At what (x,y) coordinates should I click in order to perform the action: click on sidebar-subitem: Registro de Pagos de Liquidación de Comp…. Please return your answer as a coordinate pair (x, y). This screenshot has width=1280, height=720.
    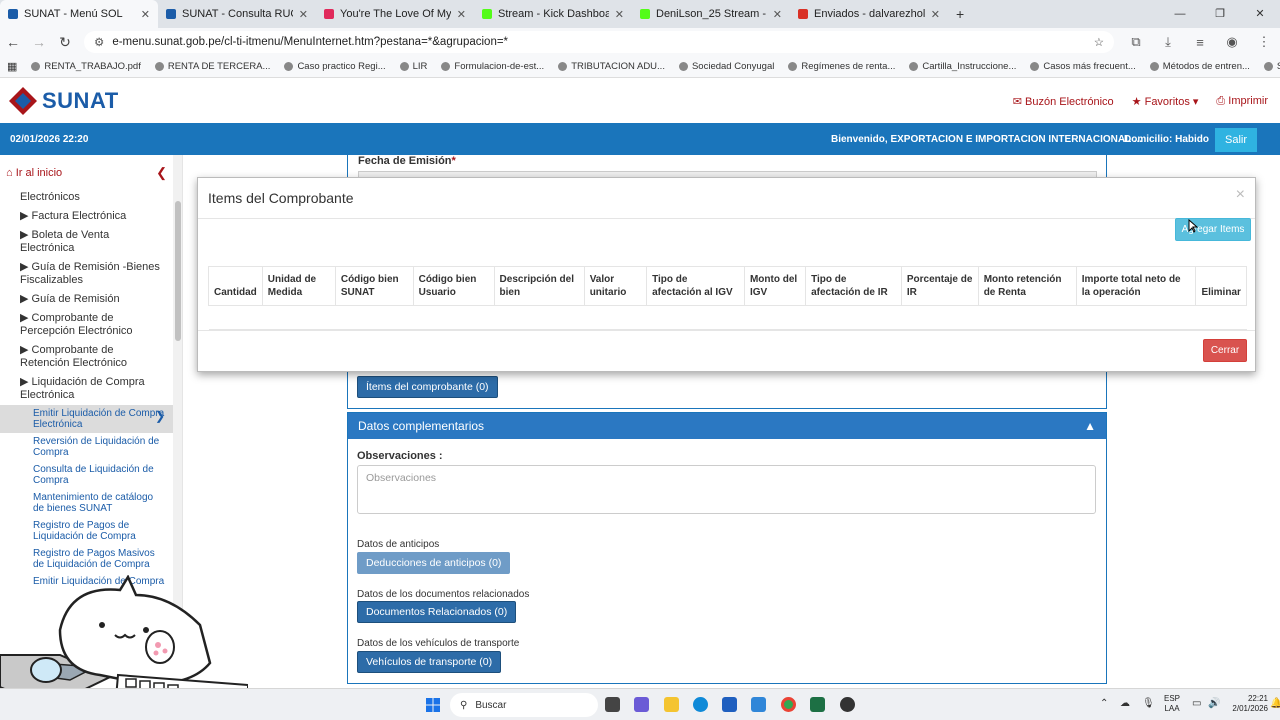
    Looking at the image, I should click on (86, 531).